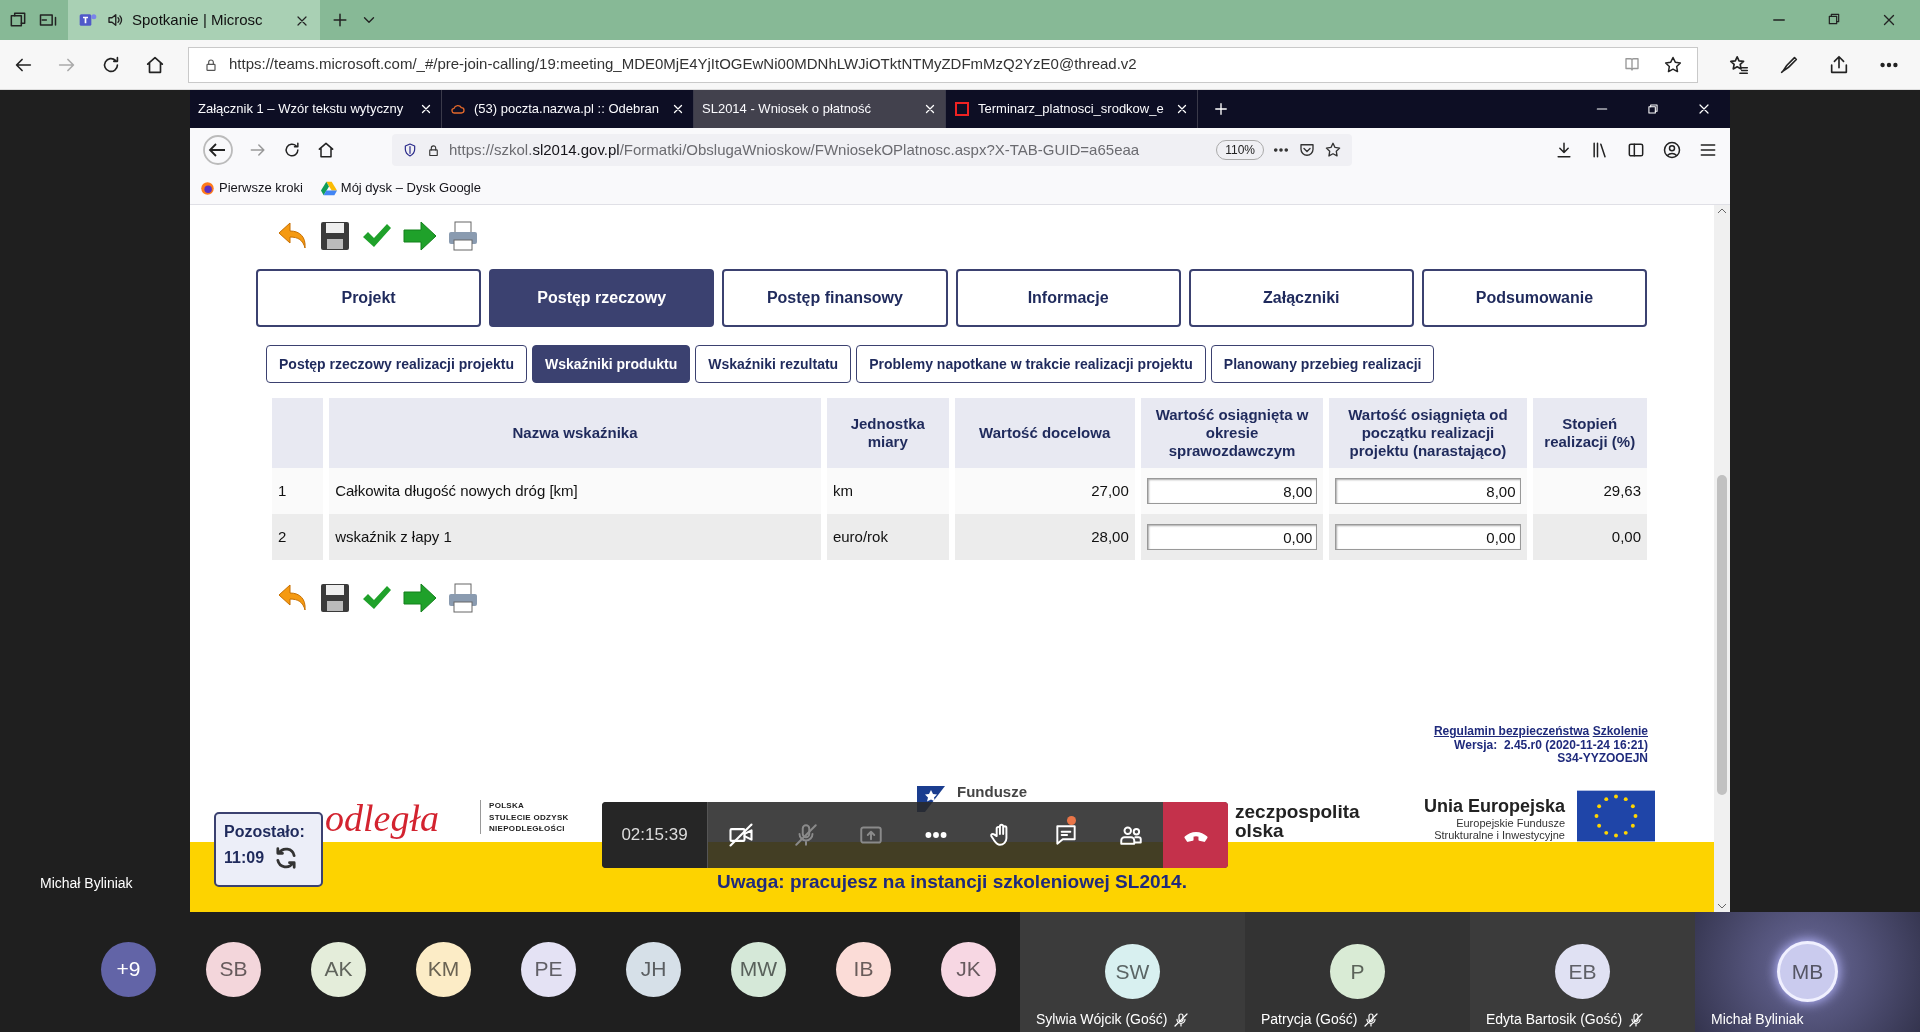 Image resolution: width=1920 pixels, height=1032 pixels. Describe the element at coordinates (1589, 433) in the screenshot. I see `column-header: Stopień realizacji (%)` at that location.